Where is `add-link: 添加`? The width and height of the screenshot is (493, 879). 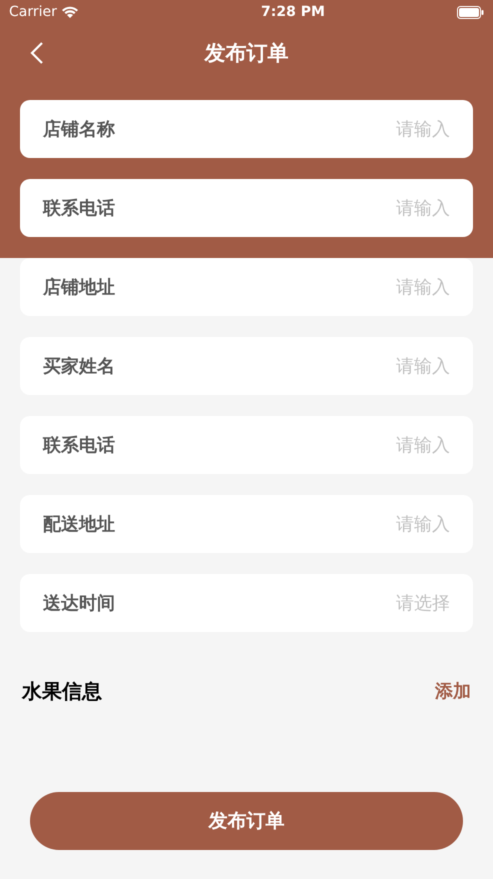 add-link: 添加 is located at coordinates (453, 691).